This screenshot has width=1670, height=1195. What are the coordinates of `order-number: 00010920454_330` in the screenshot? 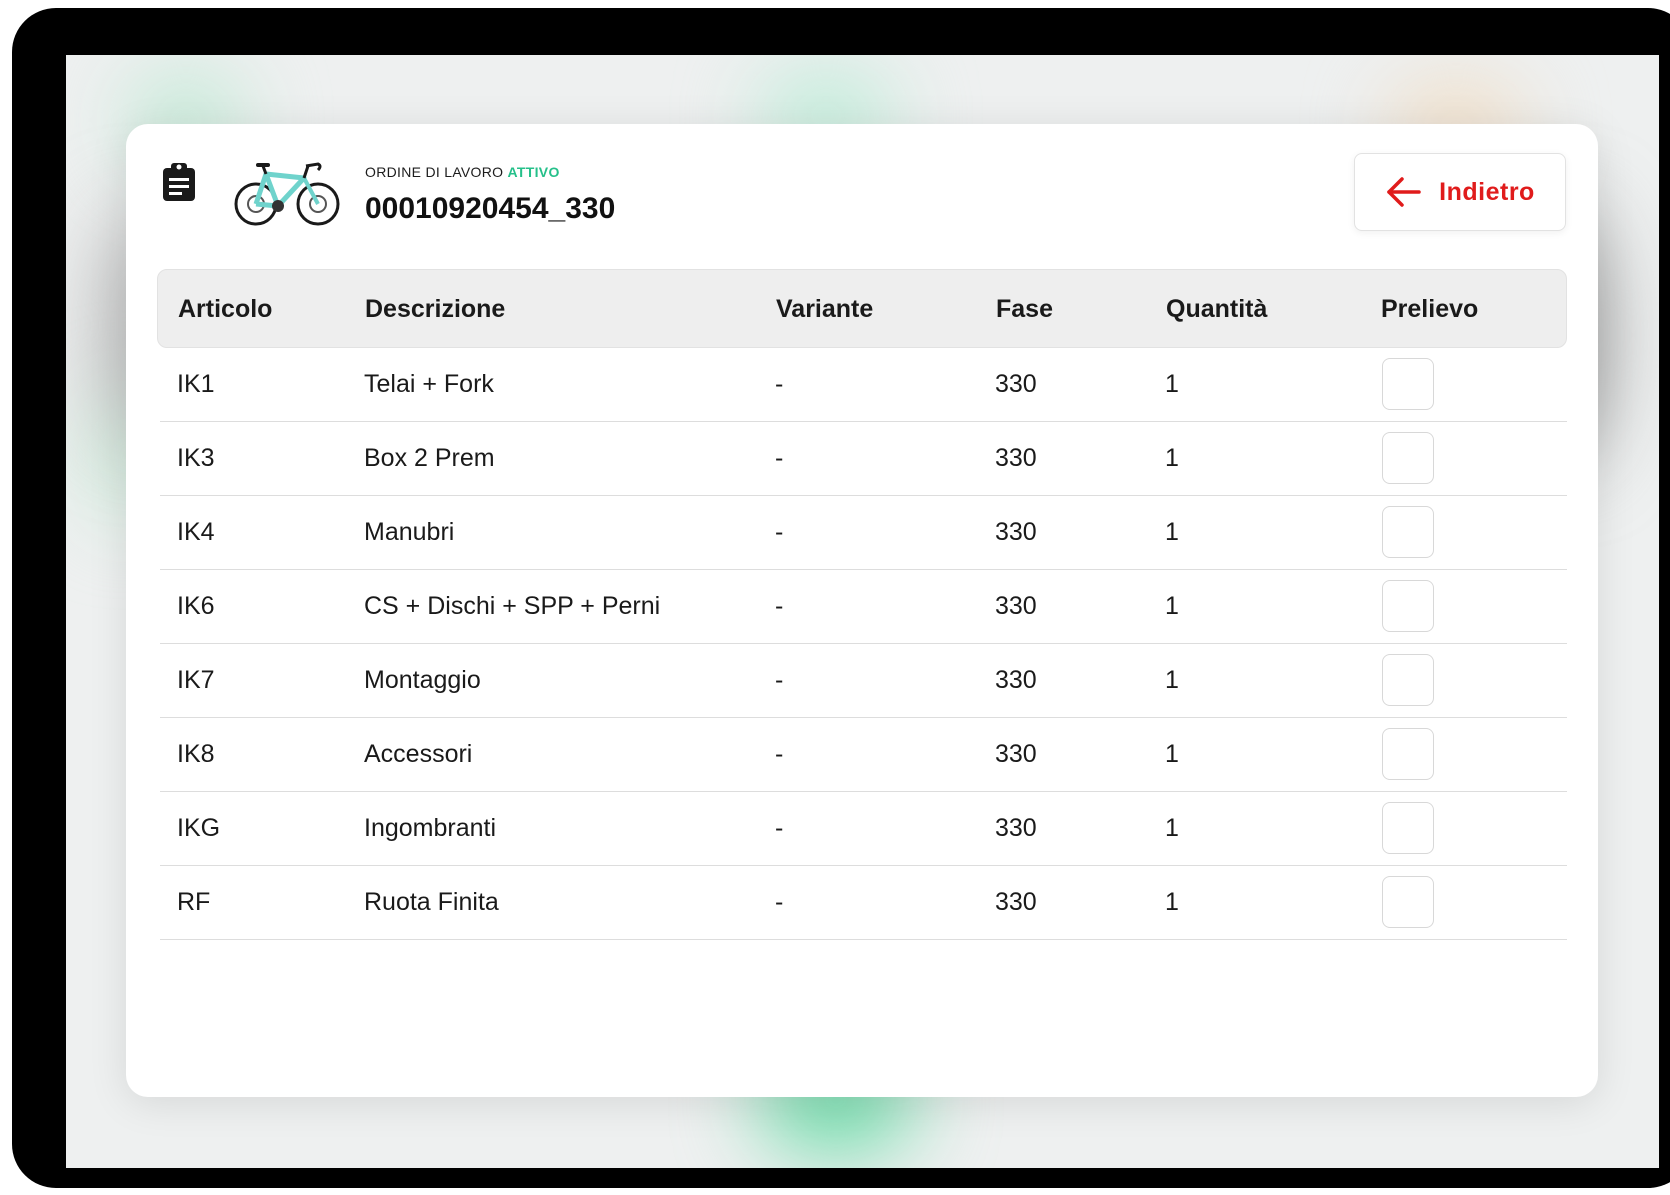 It's located at (490, 208).